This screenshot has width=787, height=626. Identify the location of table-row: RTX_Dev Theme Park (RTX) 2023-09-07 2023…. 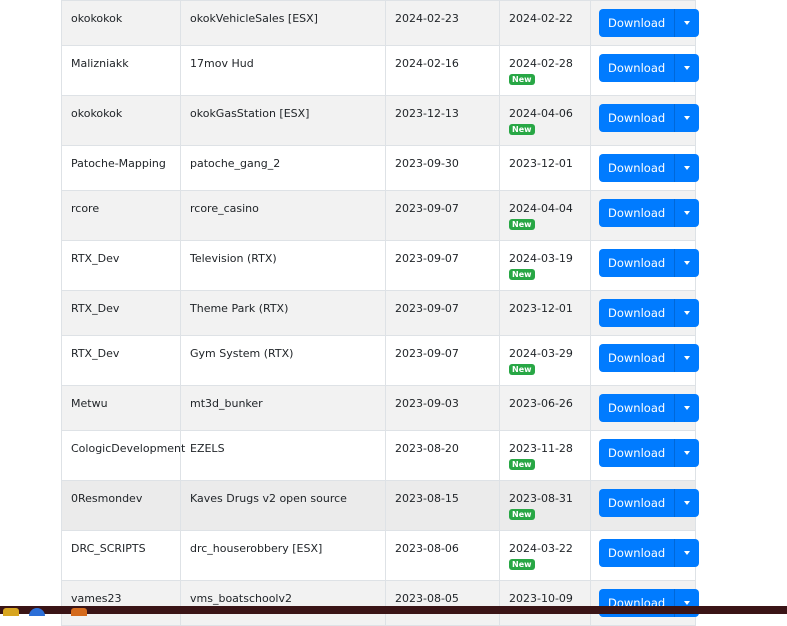
(380, 313).